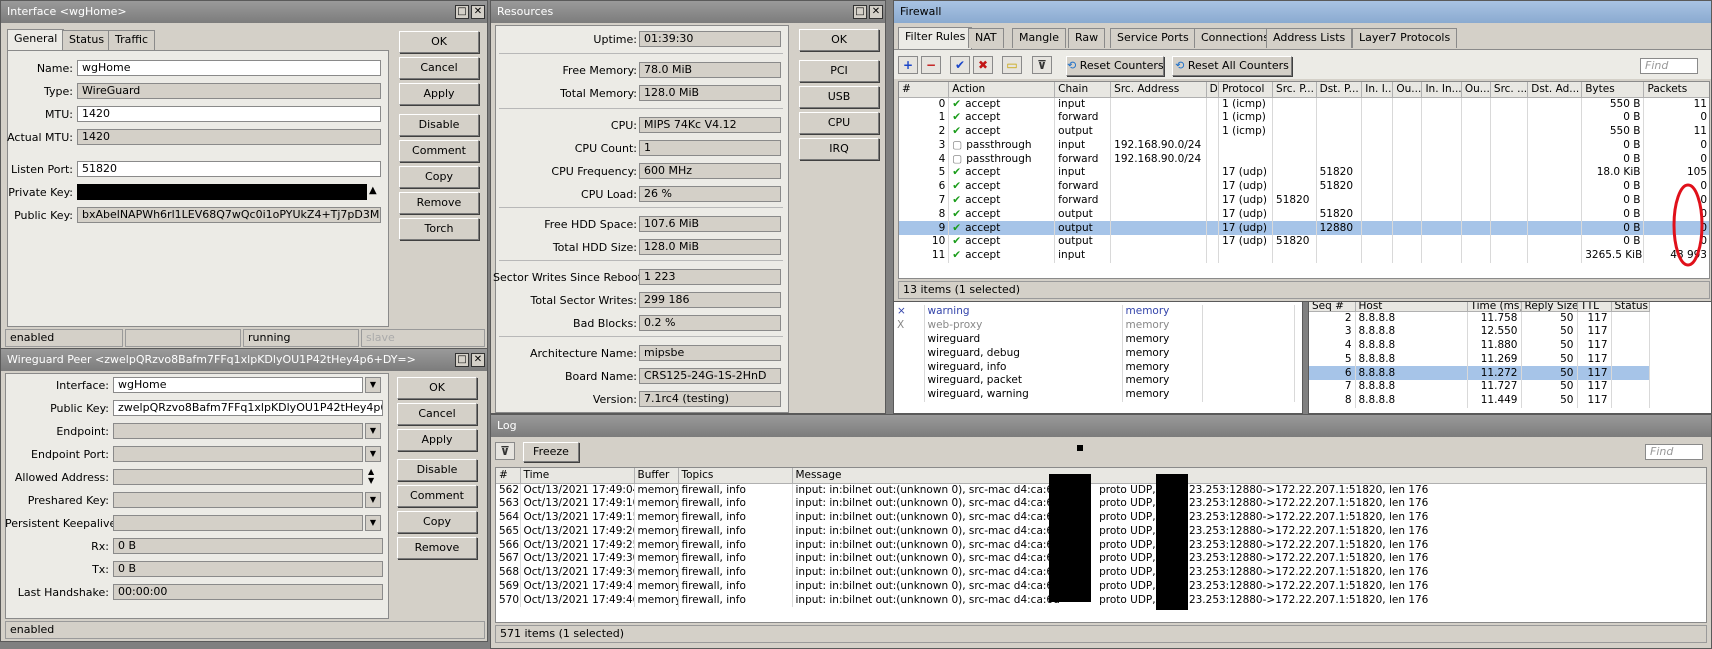  Describe the element at coordinates (1549, 306) in the screenshot. I see `column-header: Reply Size` at that location.